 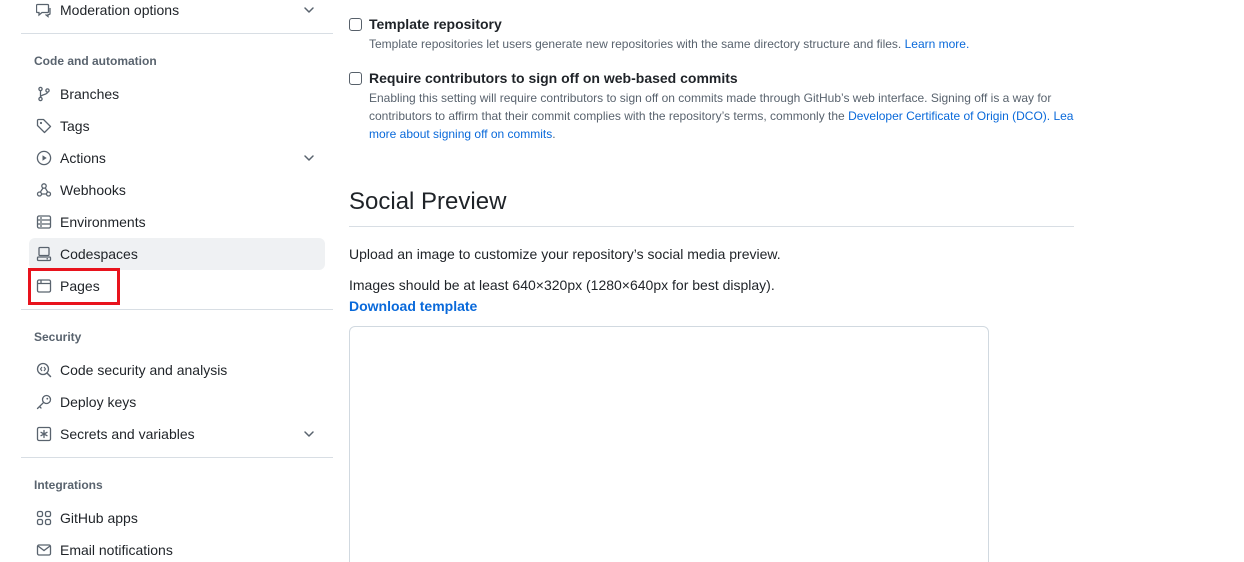 I want to click on sidebar-item-label: Tags, so click(x=75, y=126).